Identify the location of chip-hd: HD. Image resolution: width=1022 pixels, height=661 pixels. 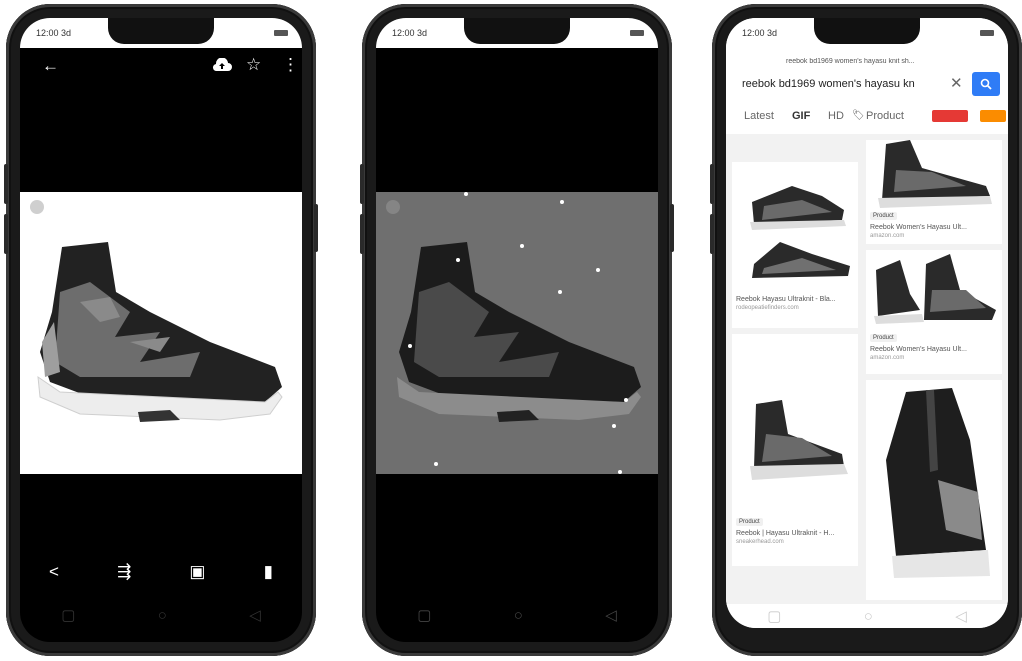
(836, 116).